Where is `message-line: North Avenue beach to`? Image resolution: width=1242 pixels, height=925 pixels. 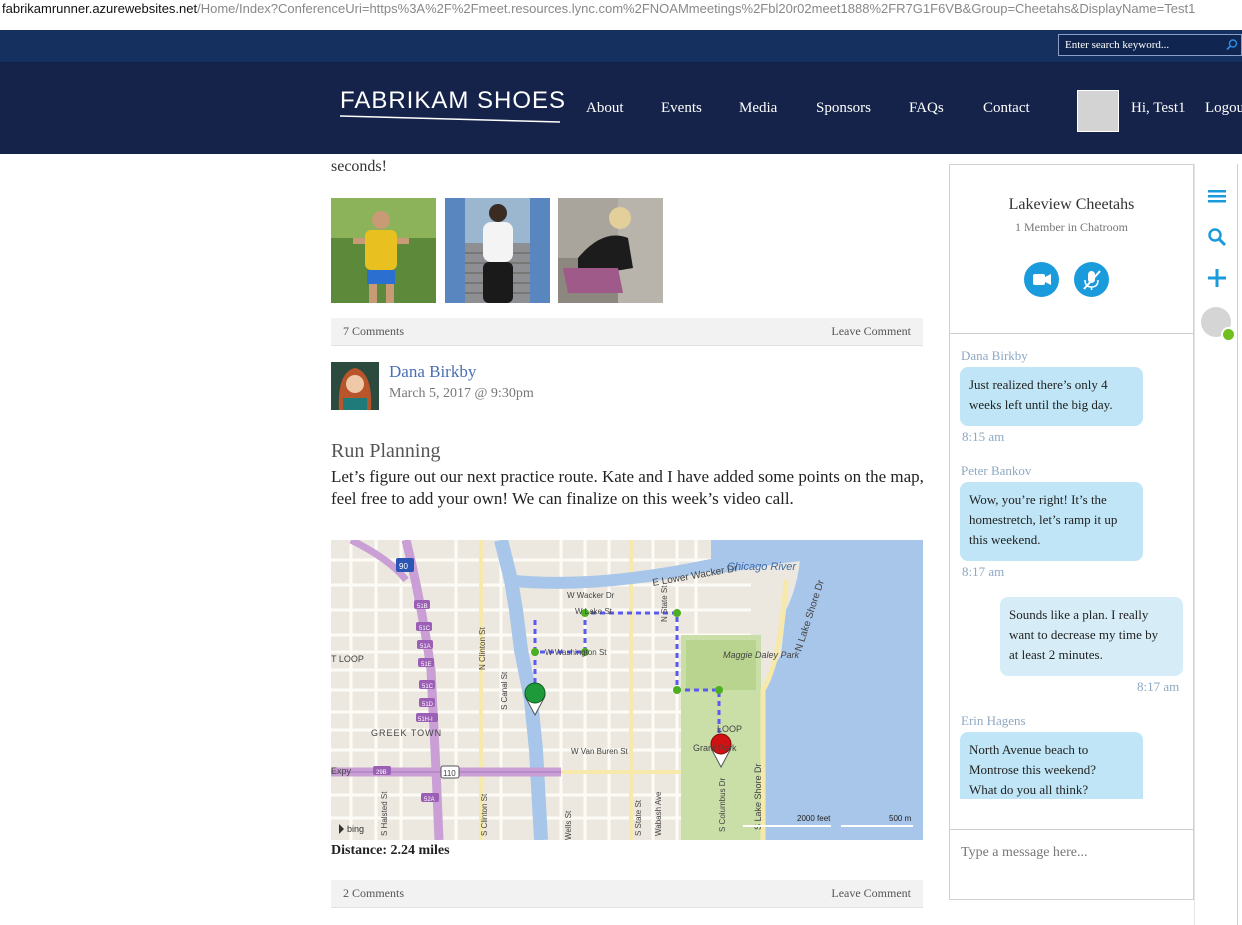 message-line: North Avenue beach to is located at coordinates (1029, 749).